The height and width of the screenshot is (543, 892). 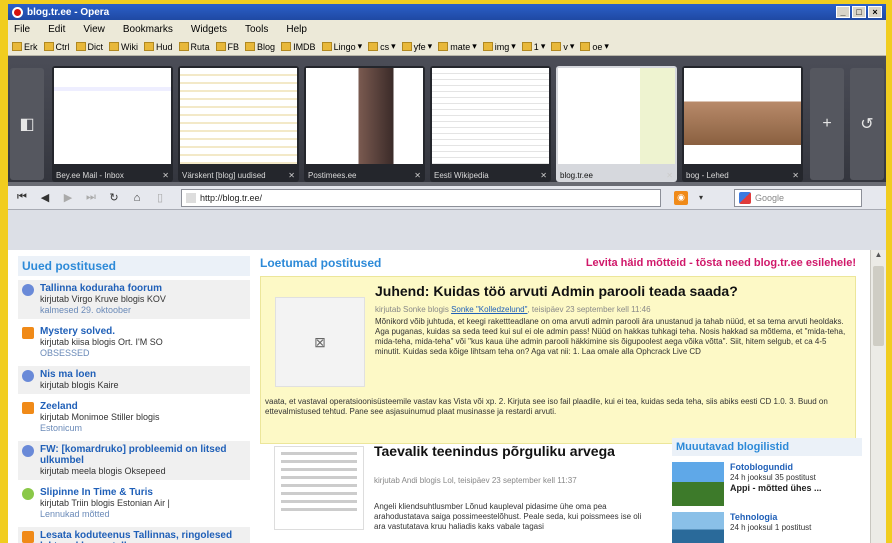 What do you see at coordinates (461, 175) in the screenshot?
I see `tile-caption: Eesti Wikipedia` at bounding box center [461, 175].